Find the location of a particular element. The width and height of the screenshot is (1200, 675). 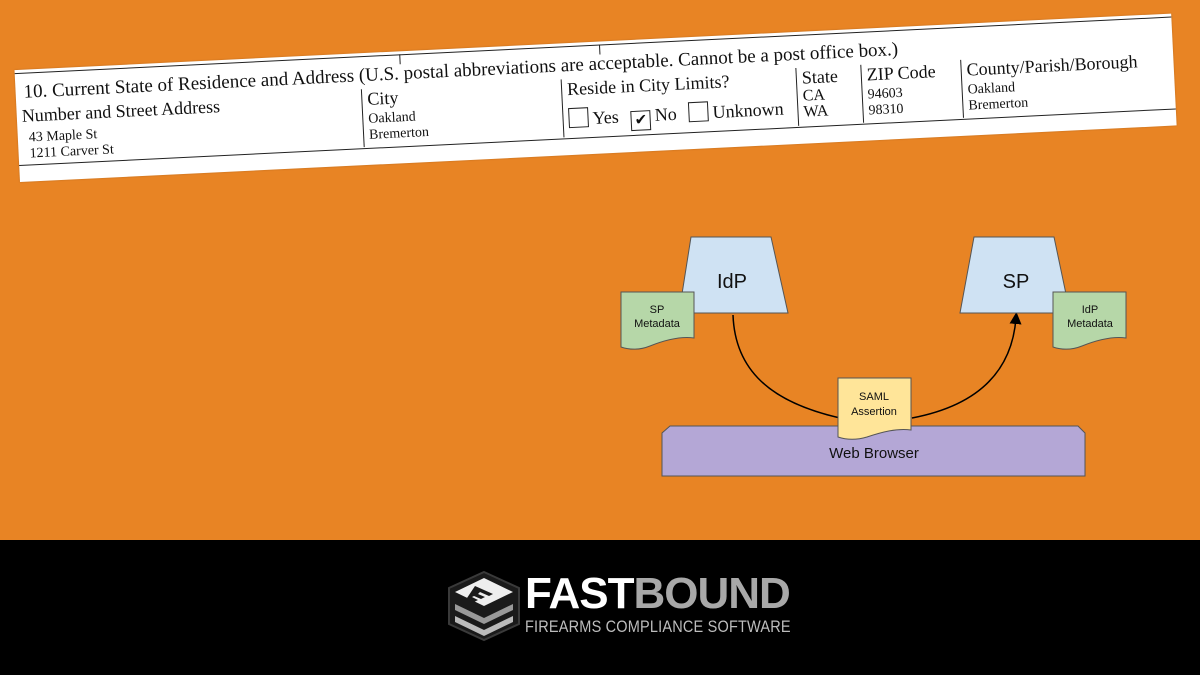

brand-fast: FAST is located at coordinates (579, 593).